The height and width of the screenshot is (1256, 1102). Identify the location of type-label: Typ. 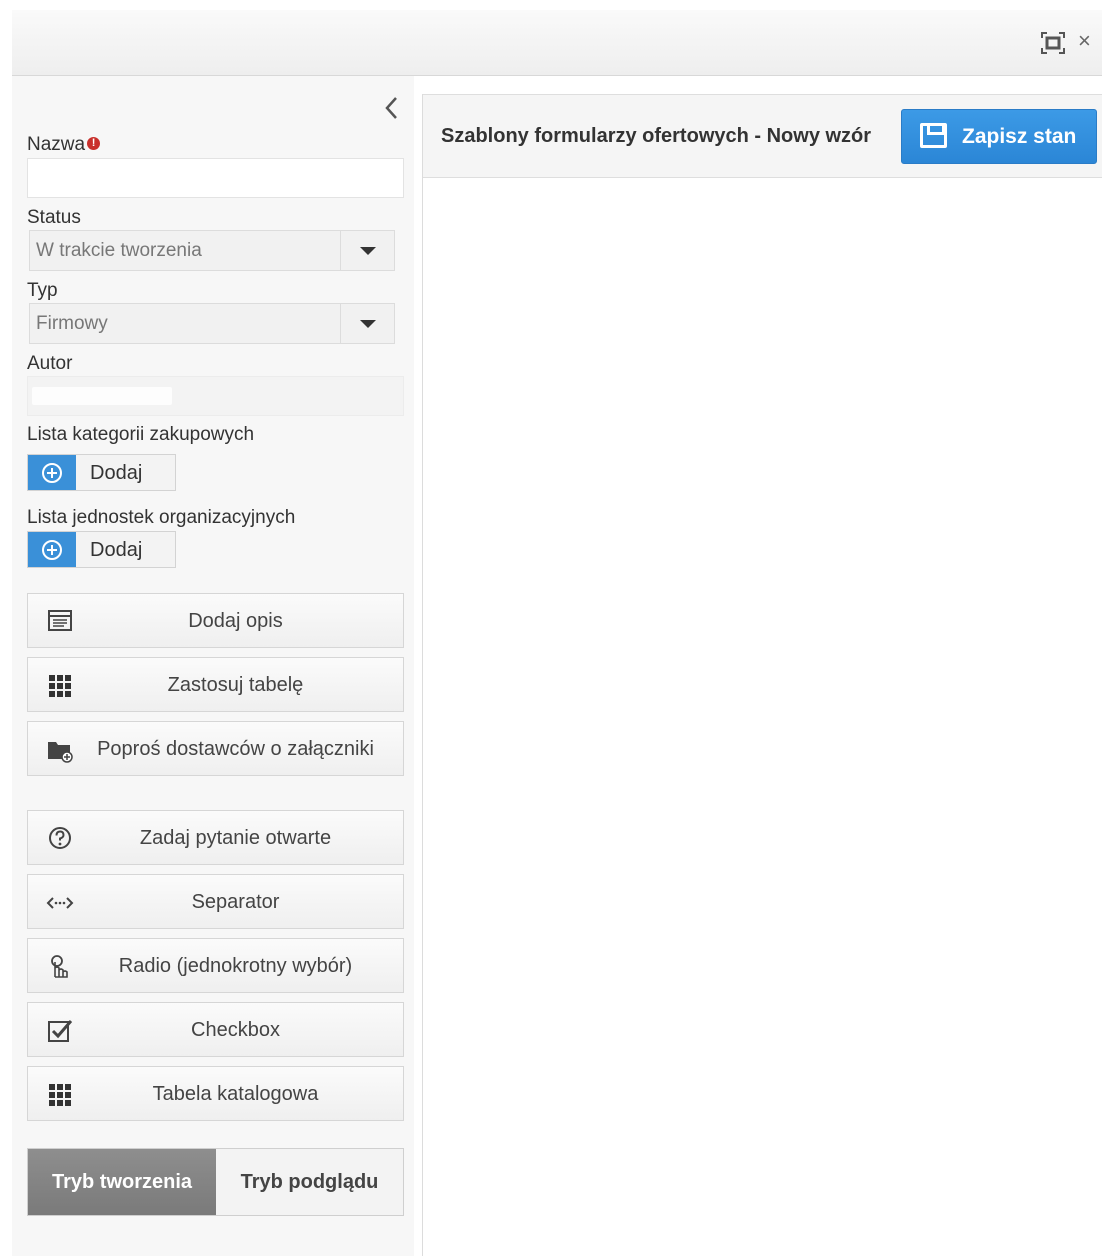
(42, 290).